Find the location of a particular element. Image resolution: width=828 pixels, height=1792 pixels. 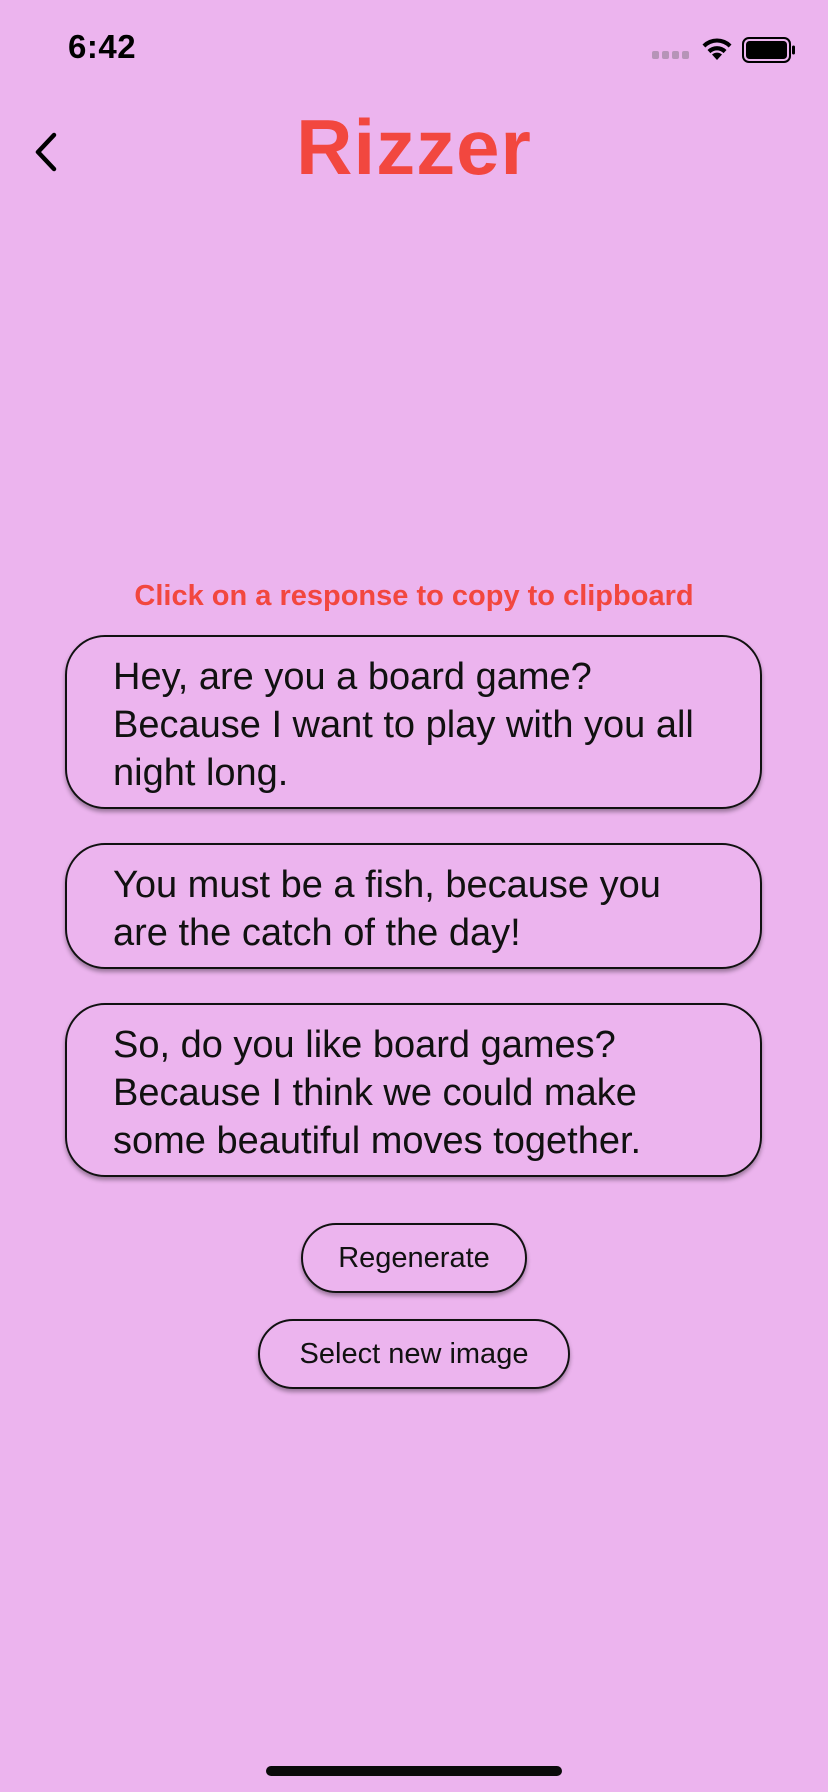

regenerate-button: Regenerate is located at coordinates (414, 1258).